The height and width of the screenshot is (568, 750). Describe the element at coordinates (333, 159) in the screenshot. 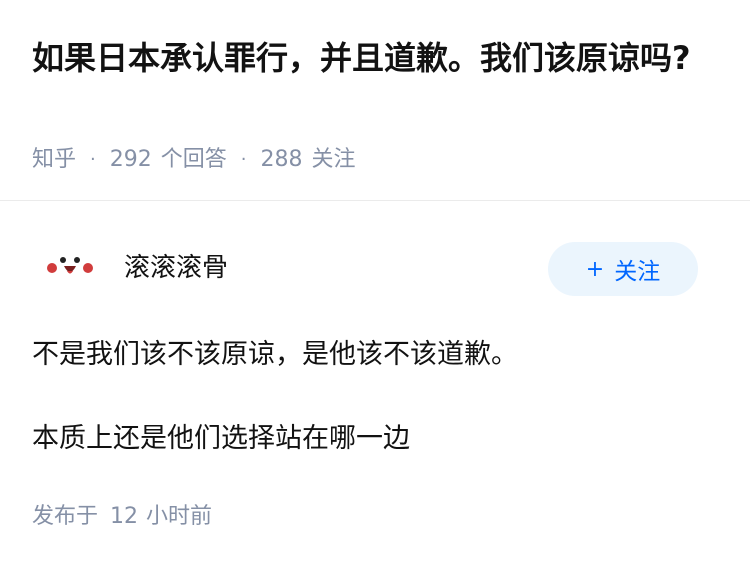

I see `follow-count-label: 关注` at that location.